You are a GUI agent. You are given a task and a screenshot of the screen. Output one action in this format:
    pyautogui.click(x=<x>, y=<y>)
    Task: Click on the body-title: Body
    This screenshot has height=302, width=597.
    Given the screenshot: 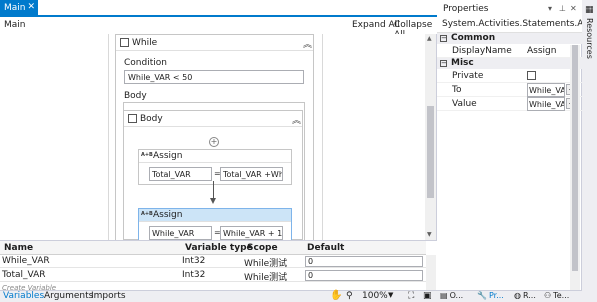 What is the action you would take?
    pyautogui.click(x=151, y=119)
    